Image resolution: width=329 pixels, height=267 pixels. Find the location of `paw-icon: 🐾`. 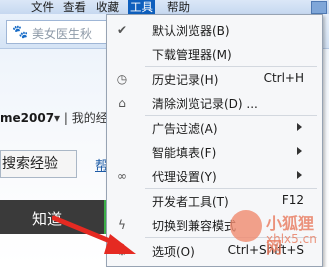

paw-icon: 🐾 is located at coordinates (20, 32).